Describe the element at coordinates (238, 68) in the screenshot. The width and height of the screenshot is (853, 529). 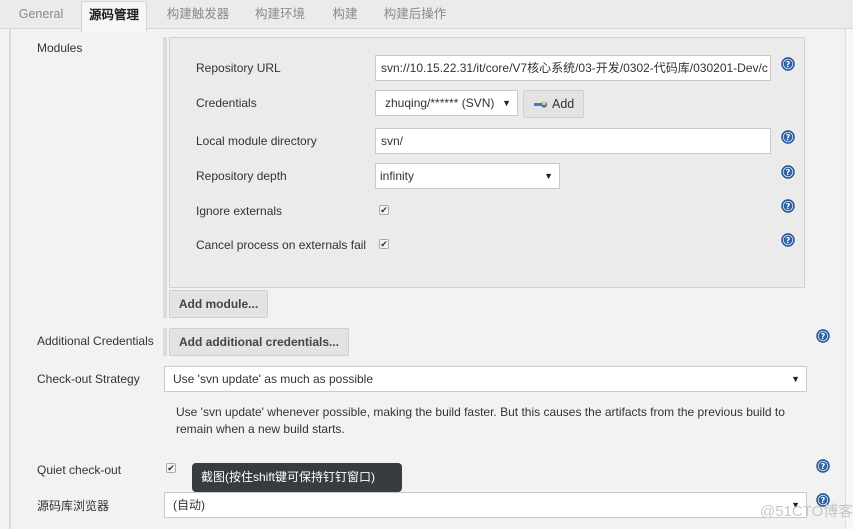
I see `repository-url-label: Repository URL` at that location.